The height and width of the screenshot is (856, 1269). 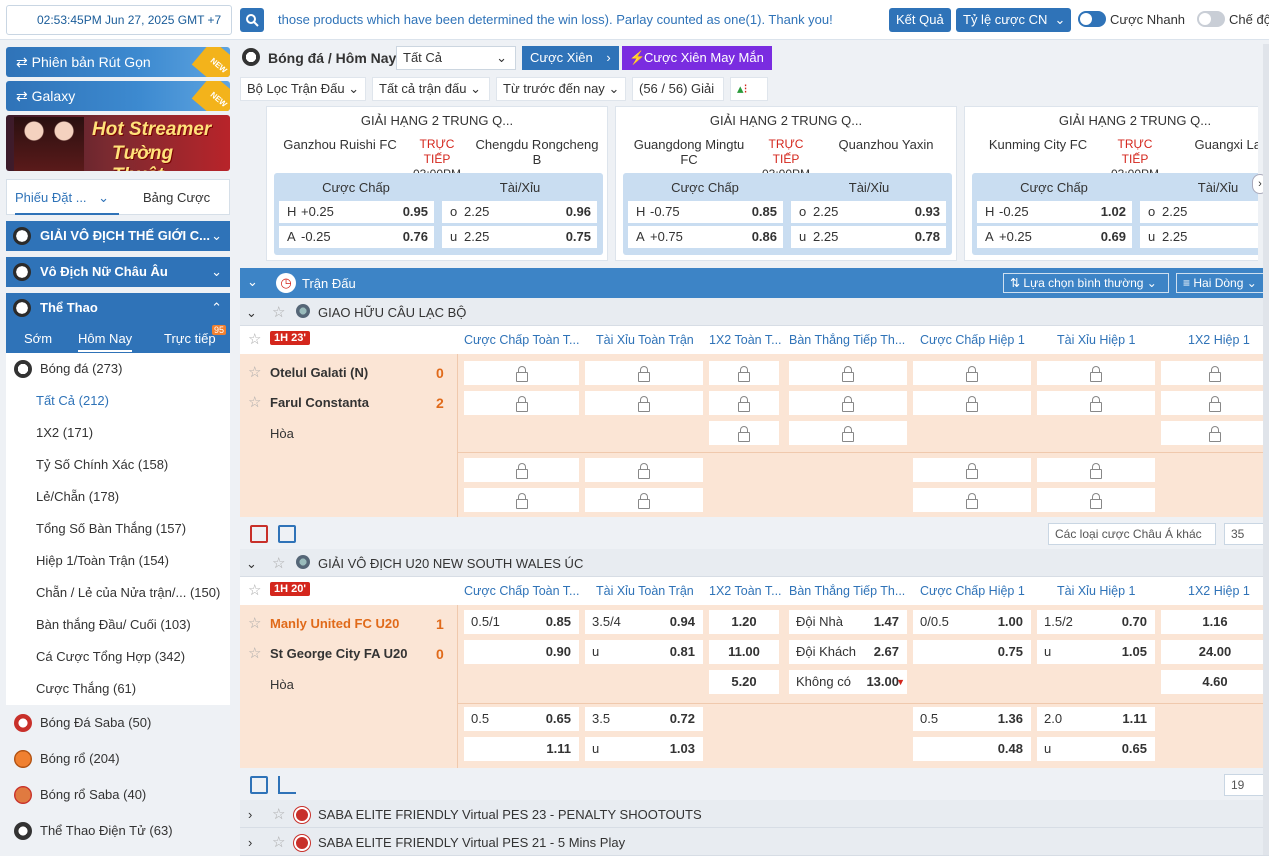 What do you see at coordinates (118, 689) in the screenshot?
I see `market-item: Cược Thắng (61)` at bounding box center [118, 689].